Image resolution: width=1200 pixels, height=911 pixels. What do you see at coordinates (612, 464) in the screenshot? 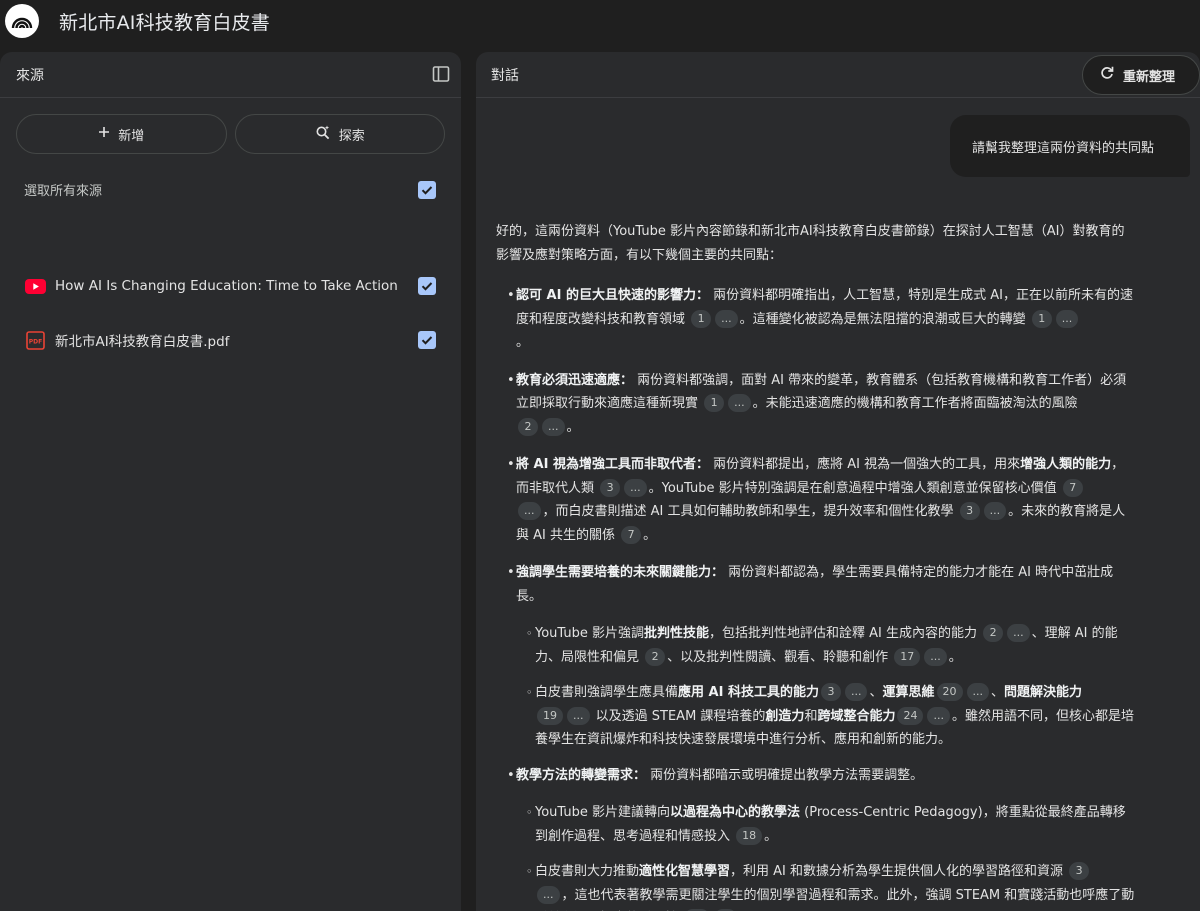
I see `bullet-title: 將 AI 視為增強工具而非取代者：` at bounding box center [612, 464].